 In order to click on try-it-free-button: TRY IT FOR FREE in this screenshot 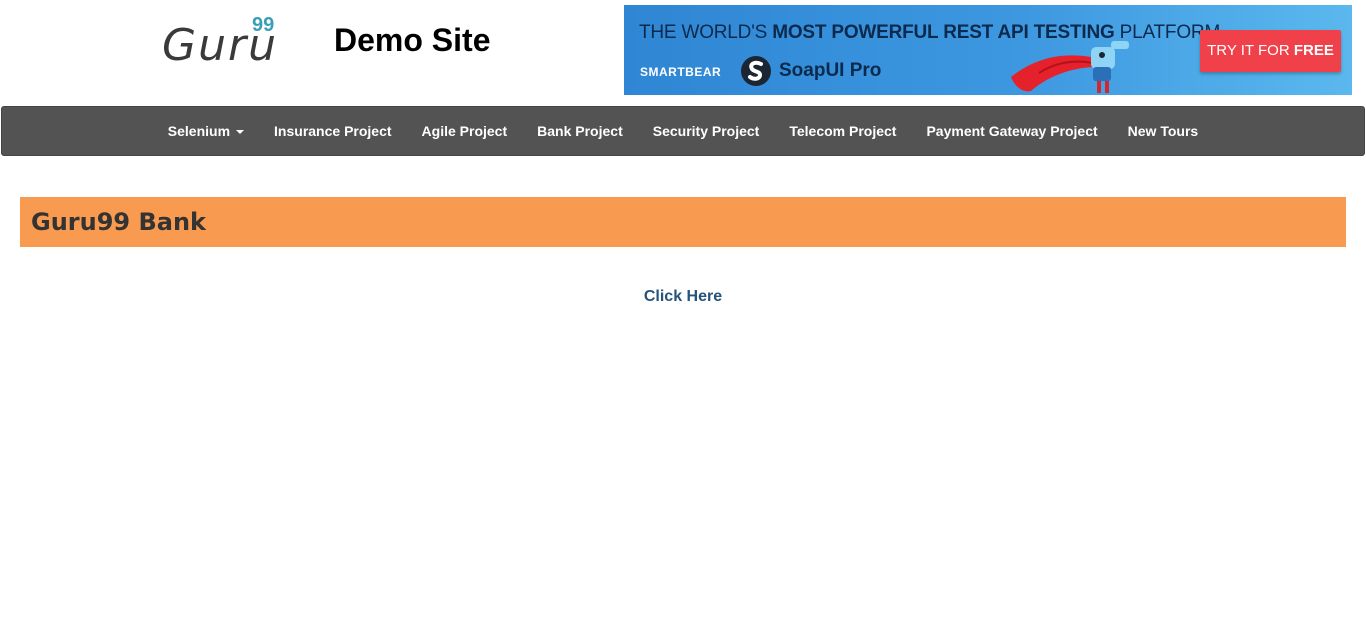, I will do `click(1270, 51)`.